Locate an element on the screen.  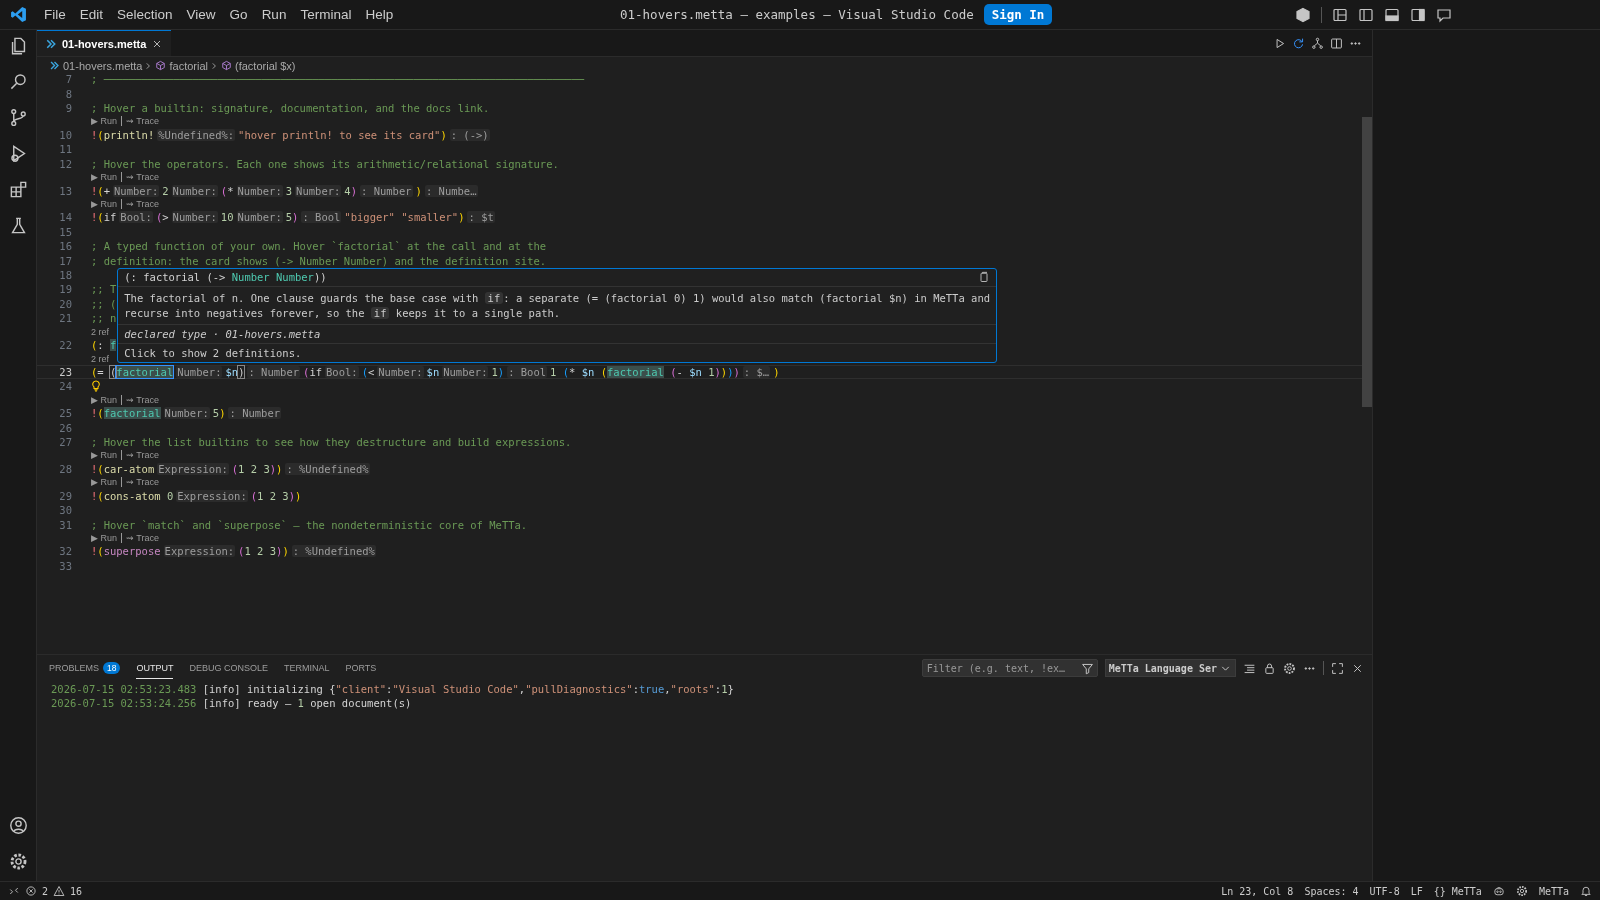
run-debug-icon is located at coordinates (18, 153).